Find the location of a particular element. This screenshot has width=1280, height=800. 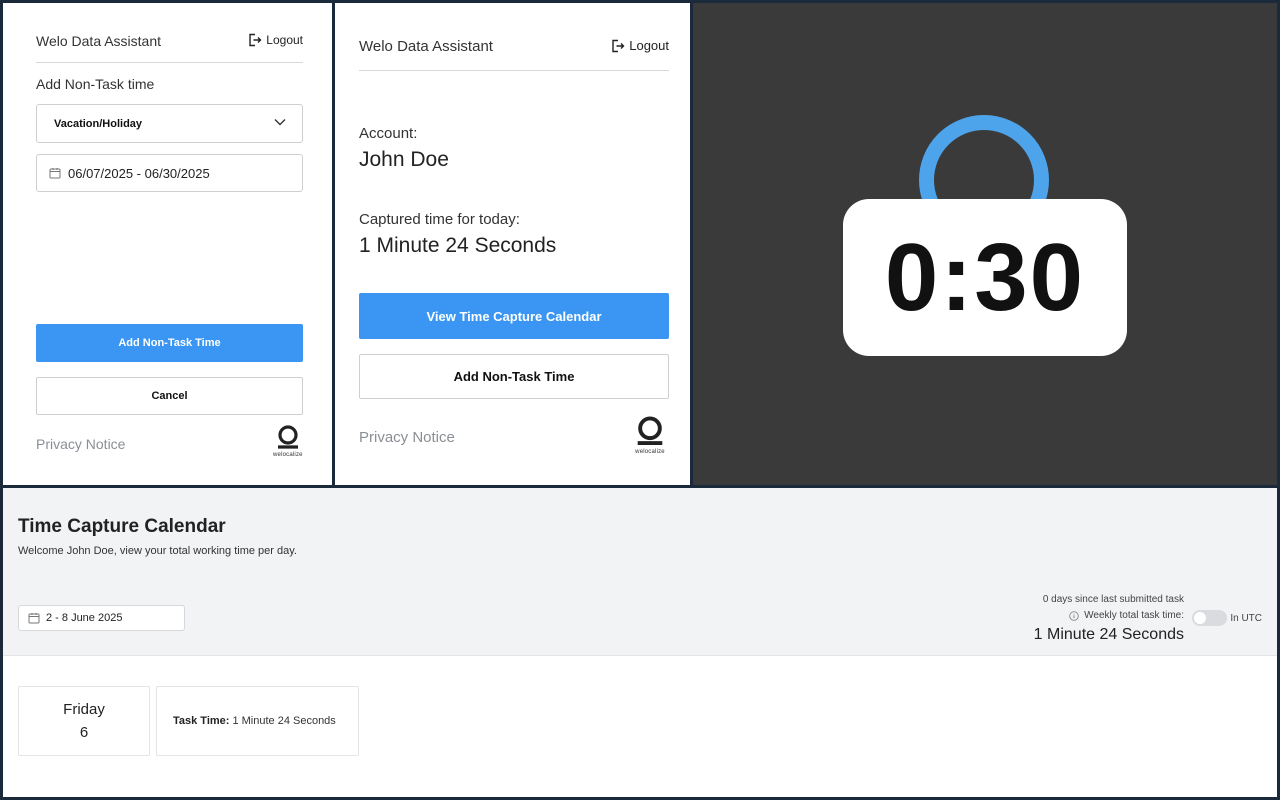

date-range-input: 06/07/2025 - 06/30/2025 is located at coordinates (169, 173).